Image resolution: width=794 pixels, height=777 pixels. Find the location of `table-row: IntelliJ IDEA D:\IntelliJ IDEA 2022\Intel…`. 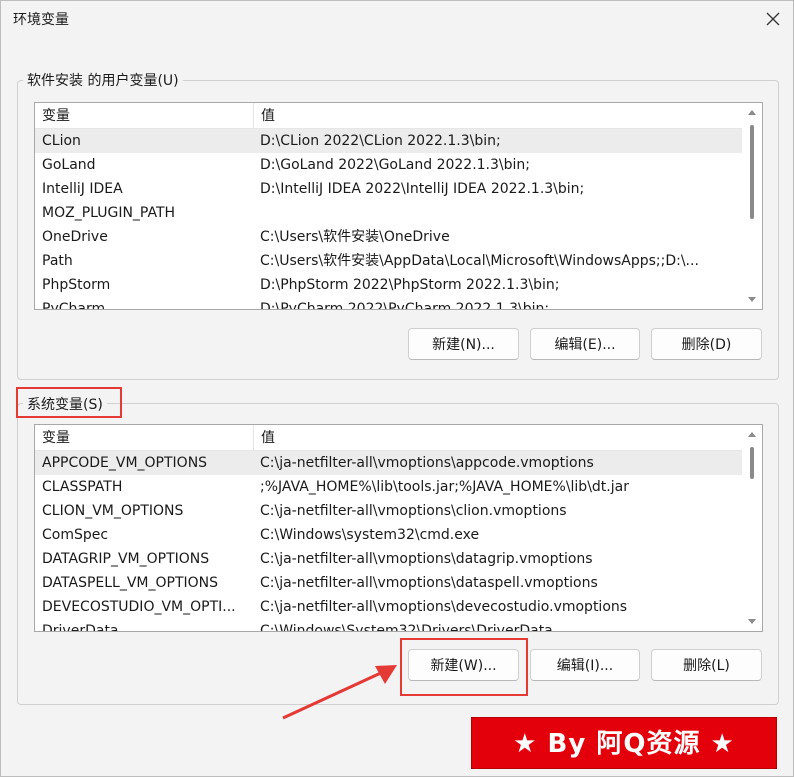

table-row: IntelliJ IDEA D:\IntelliJ IDEA 2022\Intel… is located at coordinates (389, 189).